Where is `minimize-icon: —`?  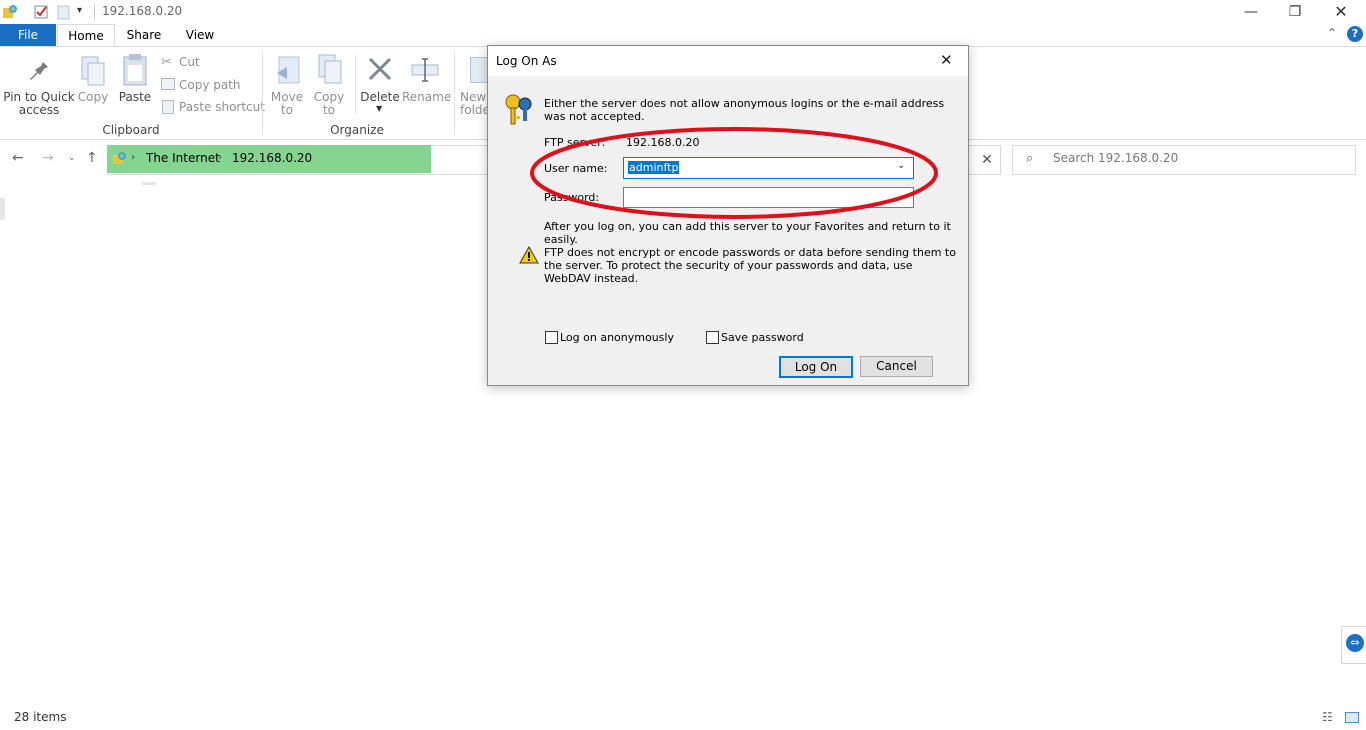
minimize-icon: — is located at coordinates (1251, 12).